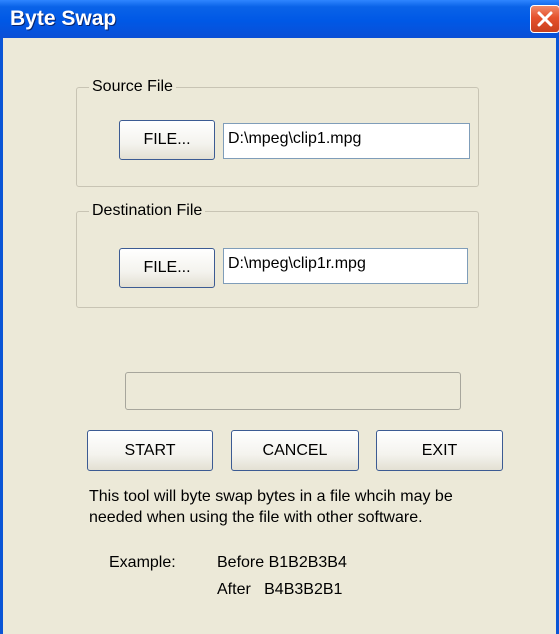 The image size is (559, 634). What do you see at coordinates (295, 450) in the screenshot?
I see `cancel-button: CANCEL` at bounding box center [295, 450].